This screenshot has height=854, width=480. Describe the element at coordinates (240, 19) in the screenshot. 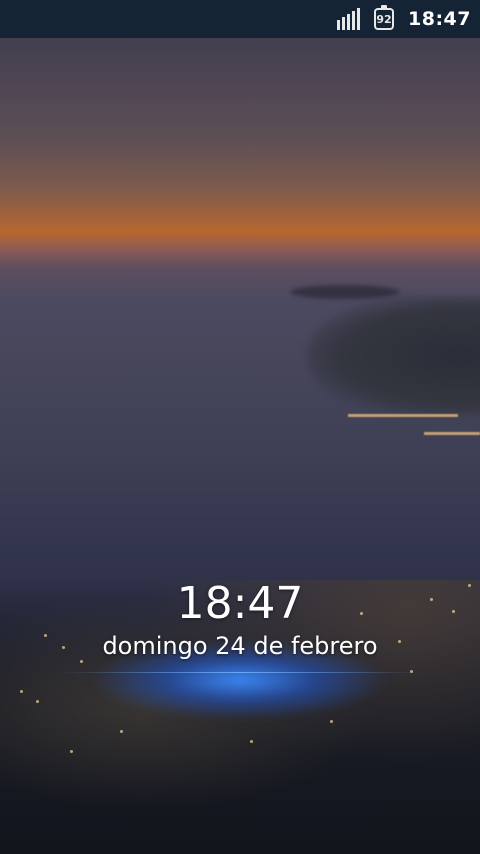

I see `status-bar: 92 18:47` at that location.